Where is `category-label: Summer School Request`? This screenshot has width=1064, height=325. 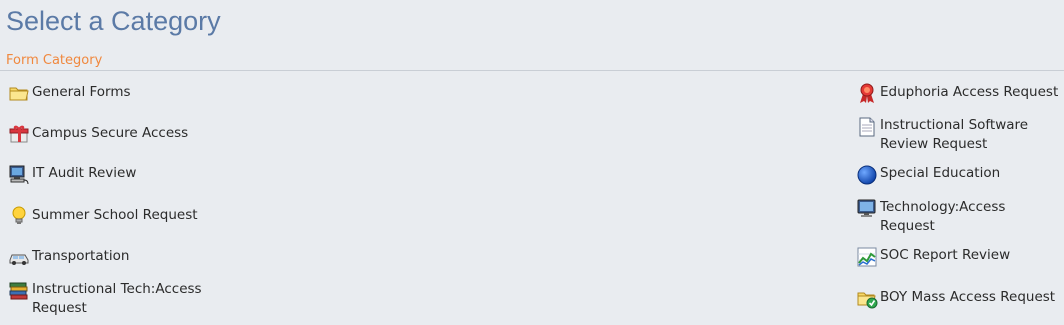
category-label: Summer School Request is located at coordinates (115, 215).